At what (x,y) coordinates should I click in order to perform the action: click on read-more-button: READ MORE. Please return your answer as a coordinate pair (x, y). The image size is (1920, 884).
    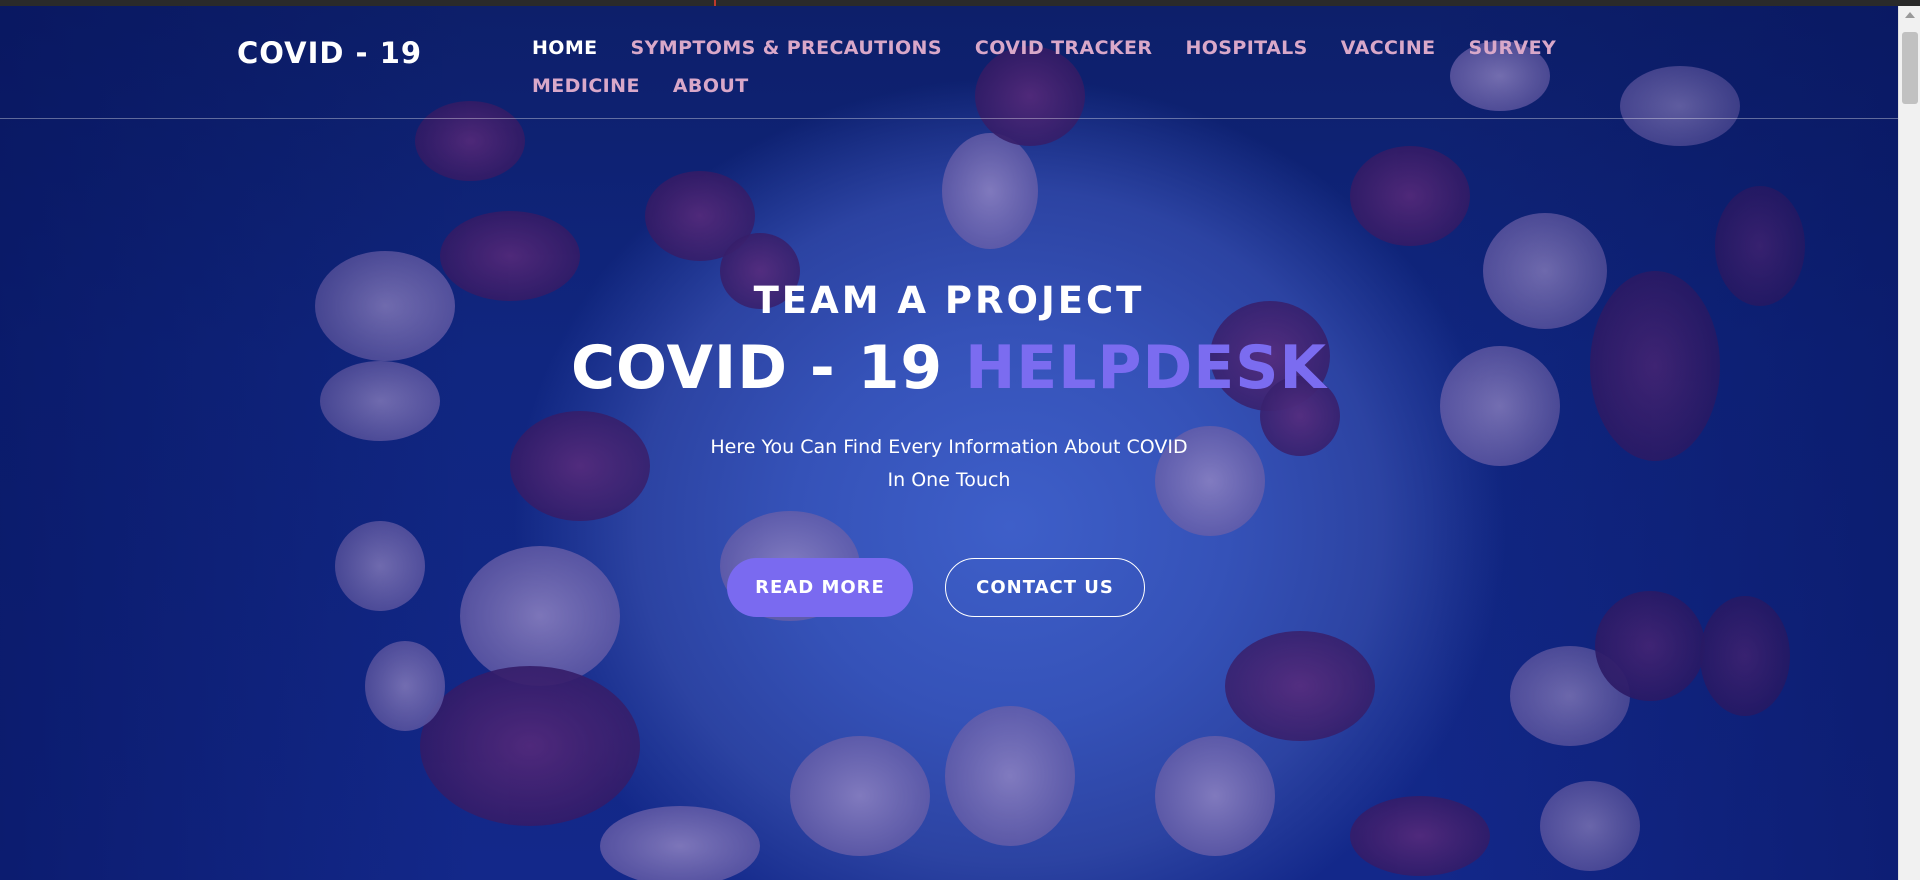
    Looking at the image, I should click on (820, 587).